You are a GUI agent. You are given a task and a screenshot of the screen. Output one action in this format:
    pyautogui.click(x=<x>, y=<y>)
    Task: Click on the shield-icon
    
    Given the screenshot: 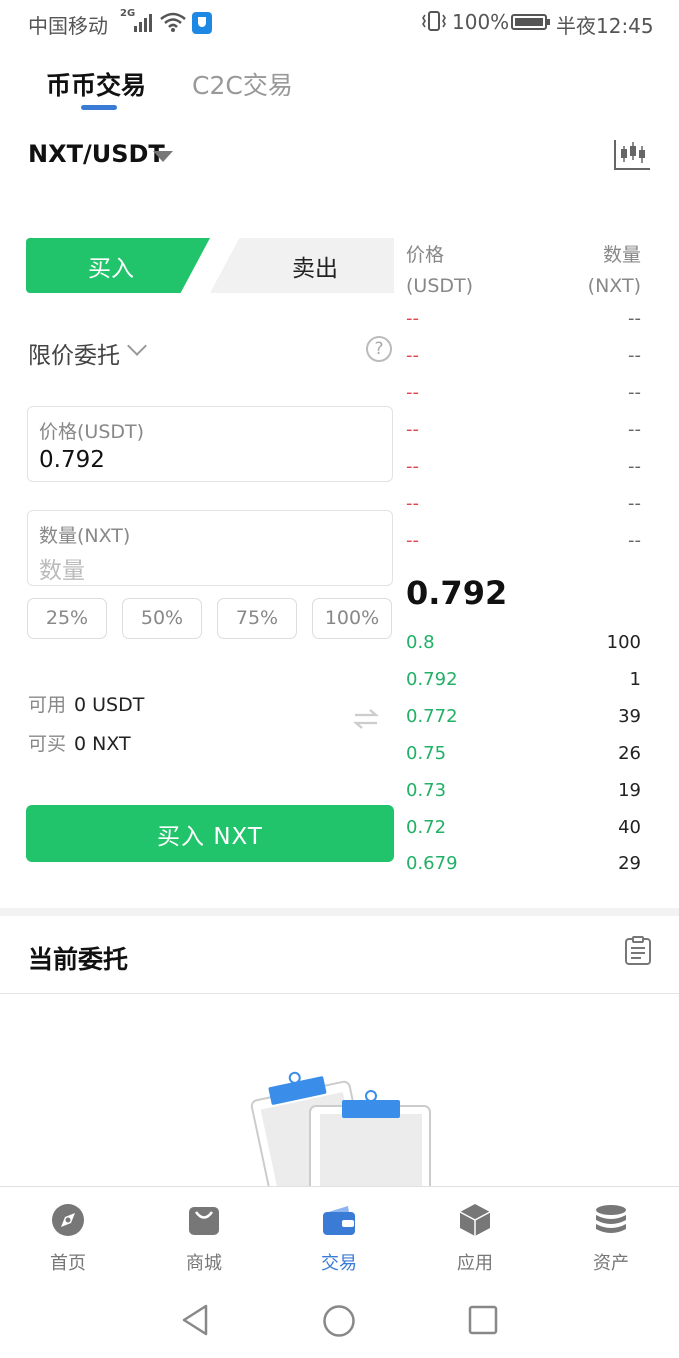 What is the action you would take?
    pyautogui.click(x=202, y=23)
    